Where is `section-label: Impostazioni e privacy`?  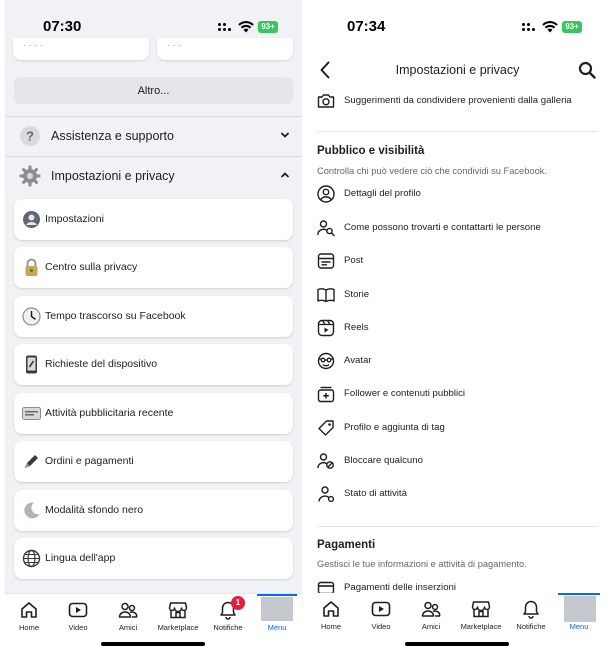 section-label: Impostazioni e privacy is located at coordinates (113, 176).